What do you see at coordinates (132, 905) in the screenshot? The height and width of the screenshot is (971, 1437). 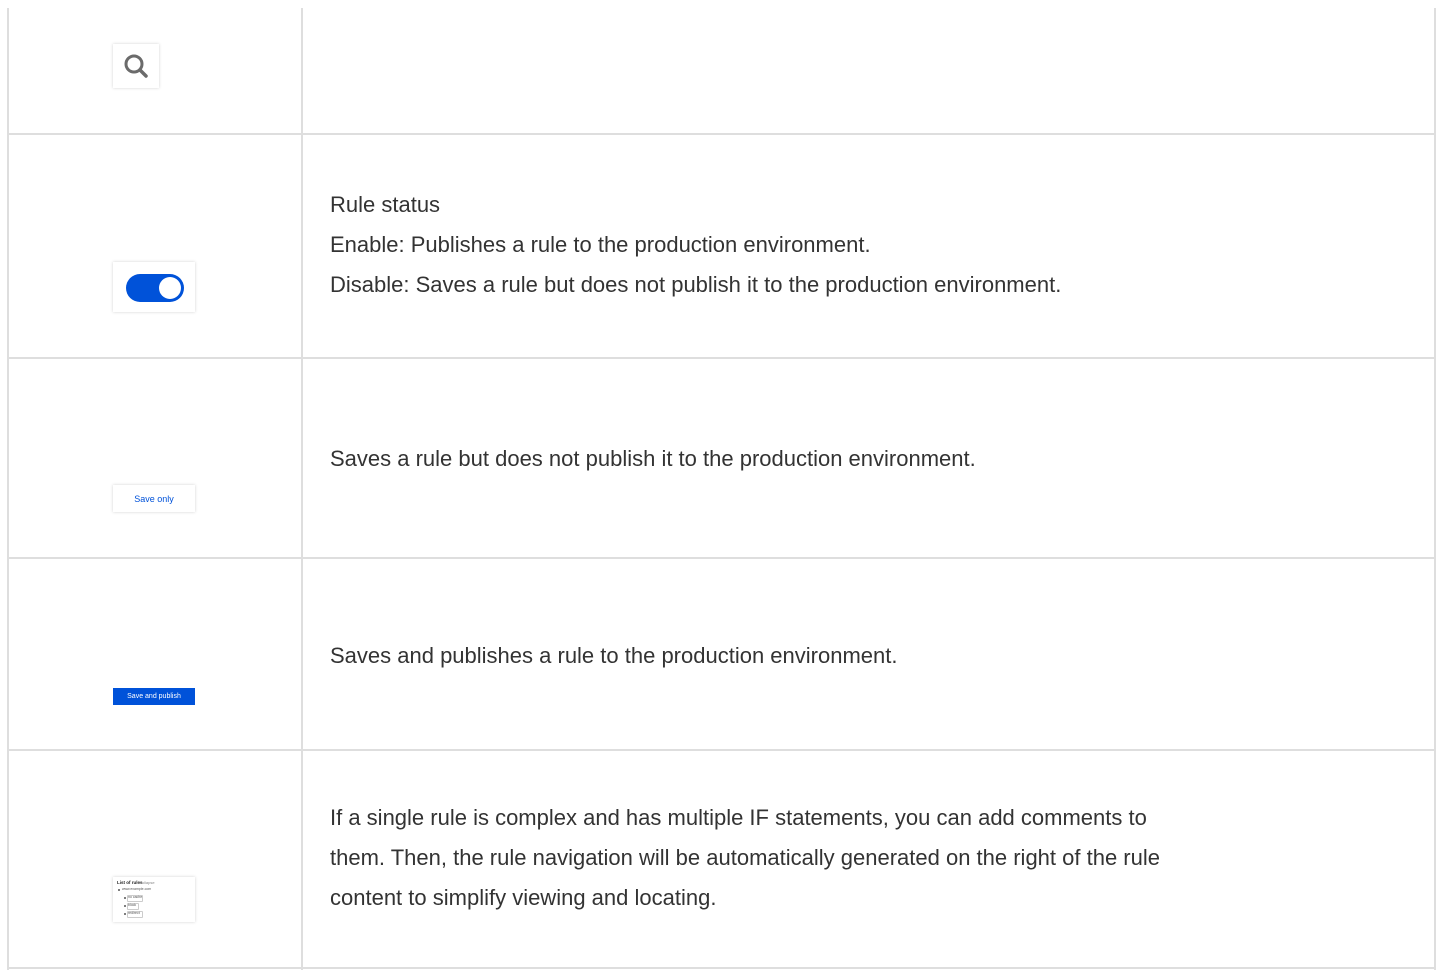 I see `rules-list-item: block` at bounding box center [132, 905].